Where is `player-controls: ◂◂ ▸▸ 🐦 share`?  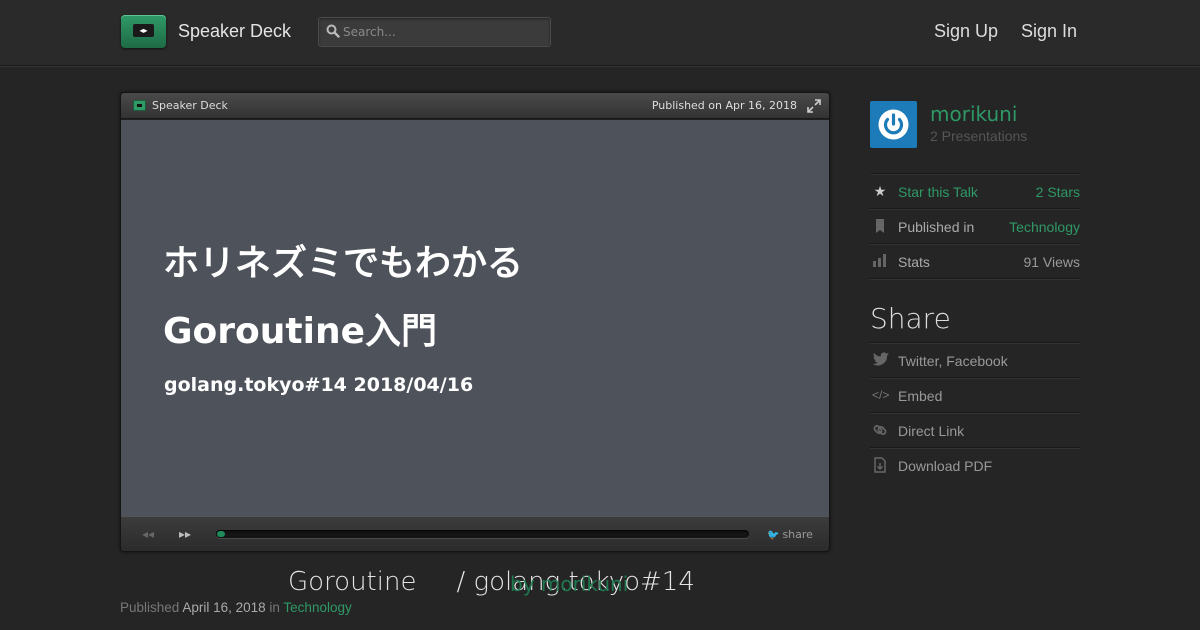 player-controls: ◂◂ ▸▸ 🐦 share is located at coordinates (475, 533).